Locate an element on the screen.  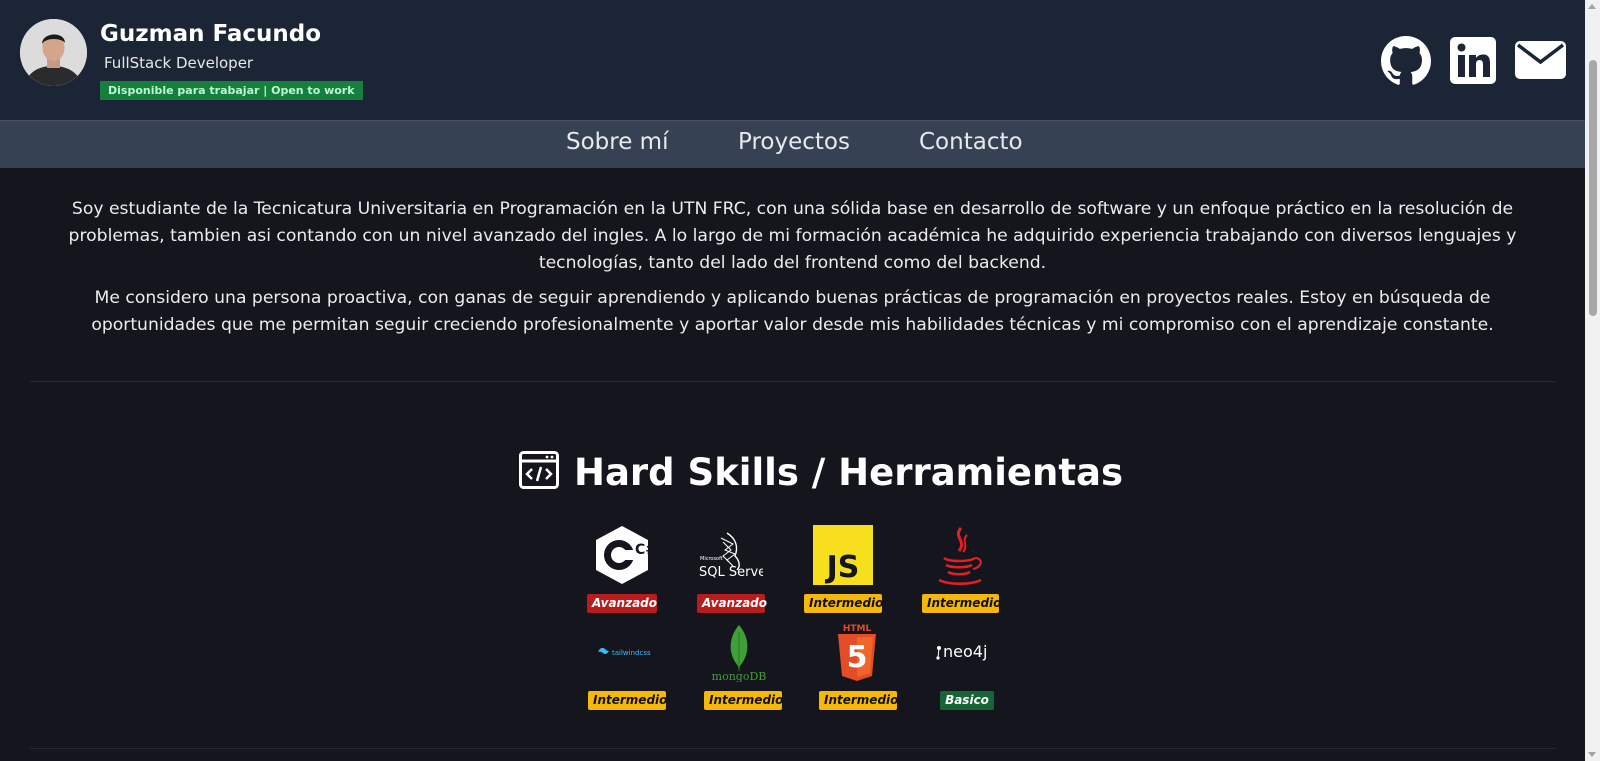
skill-level-badge: Basico is located at coordinates (967, 700).